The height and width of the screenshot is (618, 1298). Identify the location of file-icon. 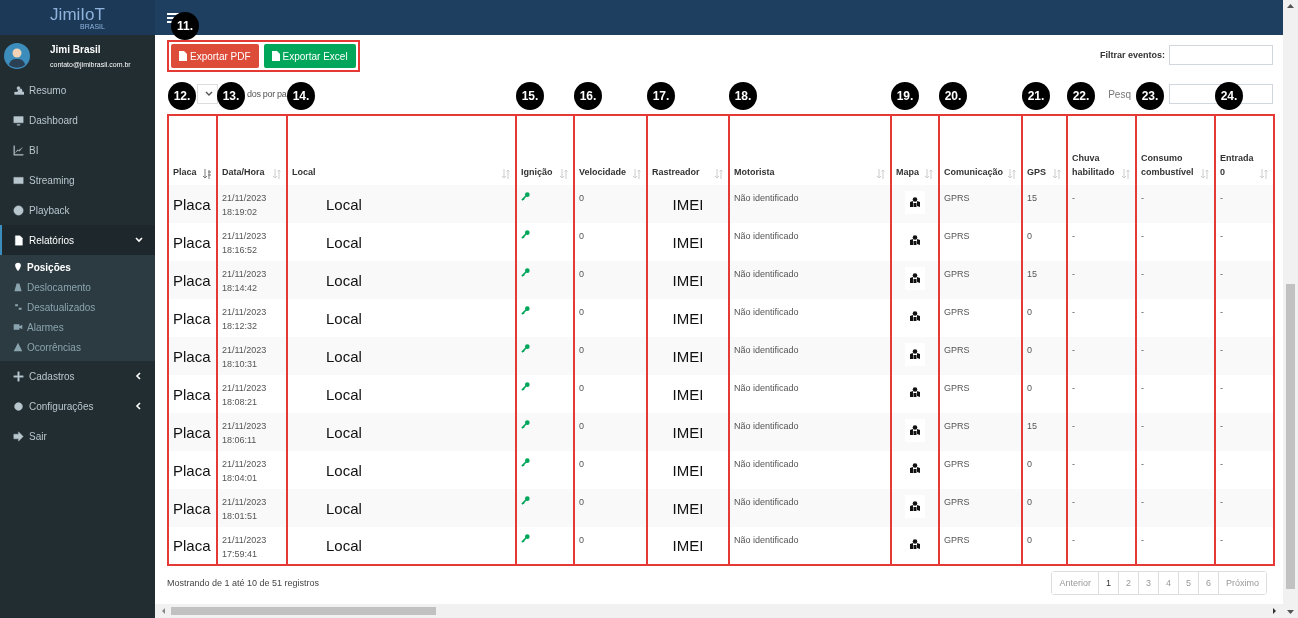
(183, 56).